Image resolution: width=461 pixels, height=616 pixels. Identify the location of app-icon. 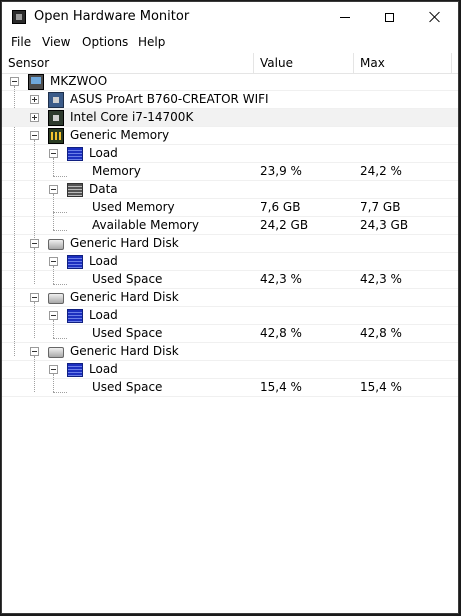
(19, 17).